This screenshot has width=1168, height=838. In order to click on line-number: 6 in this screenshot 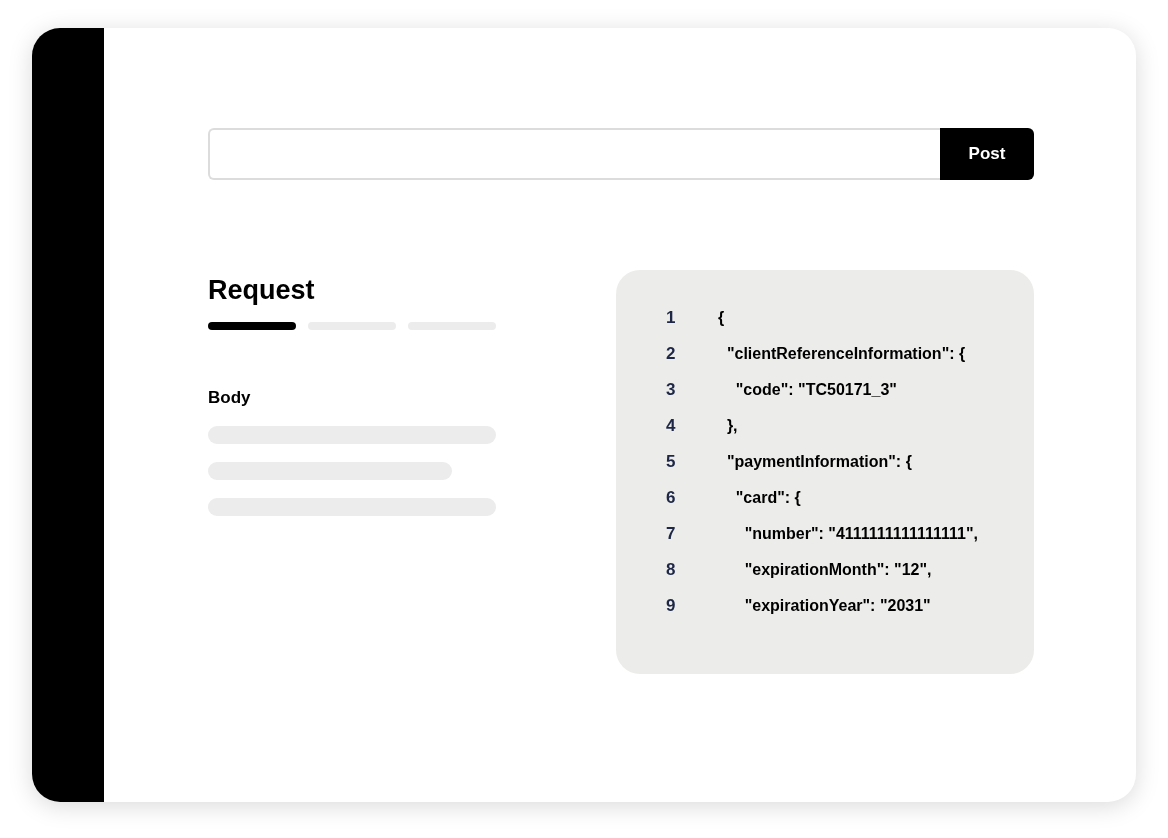, I will do `click(671, 498)`.